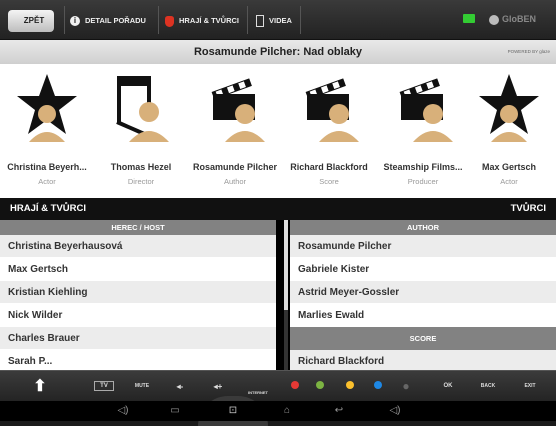 This screenshot has width=556, height=426. Describe the element at coordinates (423, 292) in the screenshot. I see `list-item: Astrid Meyer-Gossler` at that location.